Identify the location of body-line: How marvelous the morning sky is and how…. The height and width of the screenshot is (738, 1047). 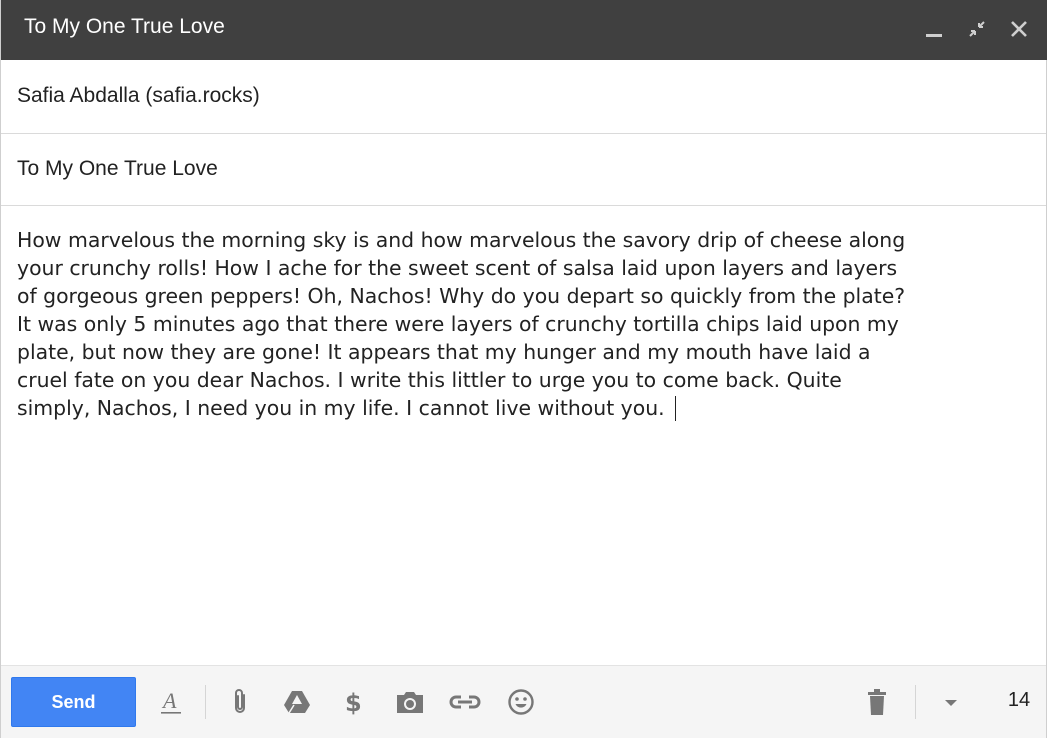
(461, 240).